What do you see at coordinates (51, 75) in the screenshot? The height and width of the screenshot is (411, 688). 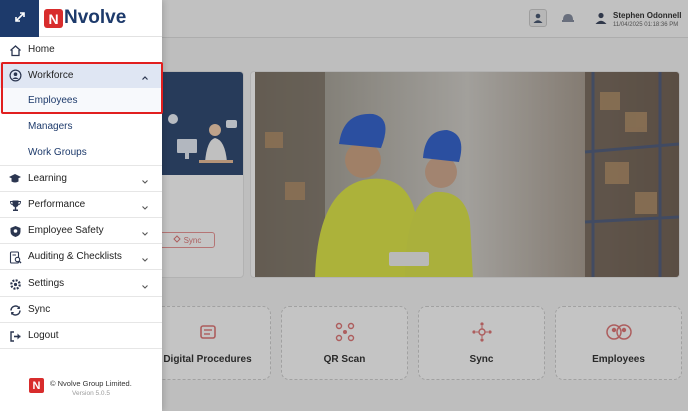 I see `sidebar-item-label: Workforce` at bounding box center [51, 75].